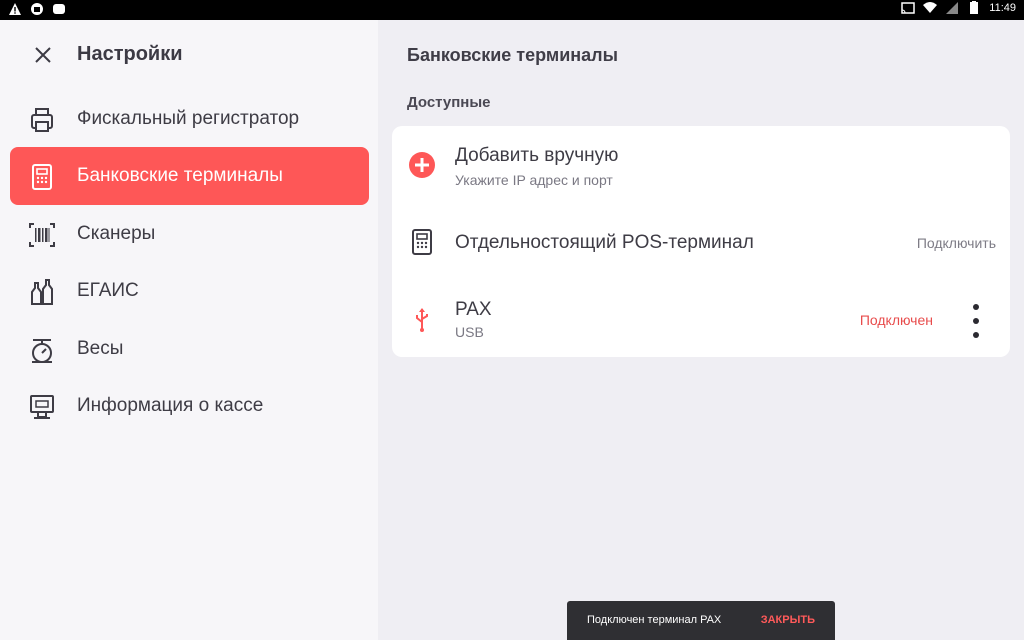 The height and width of the screenshot is (640, 1024). I want to click on cast-icon, so click(908, 8).